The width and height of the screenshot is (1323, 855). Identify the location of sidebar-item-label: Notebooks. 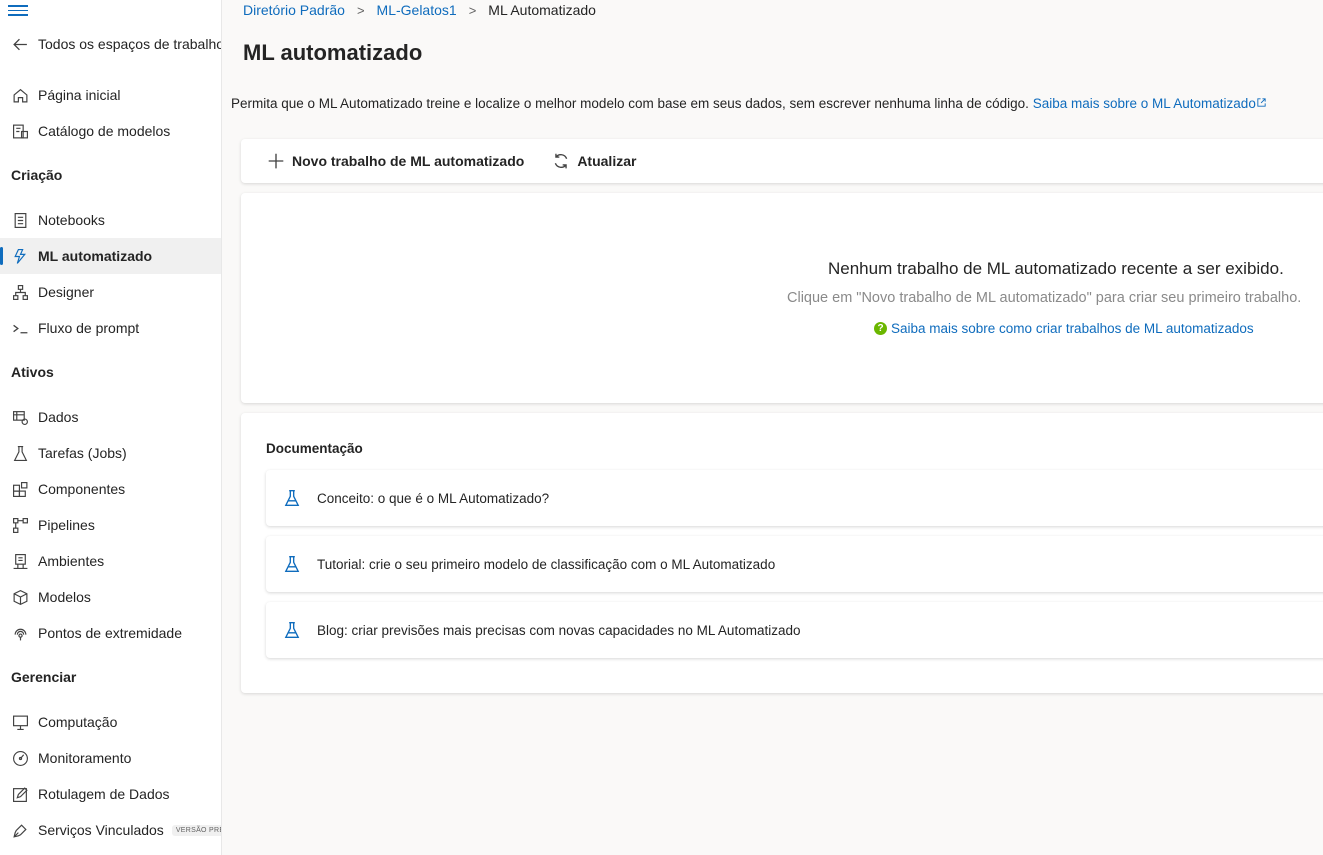
(71, 220).